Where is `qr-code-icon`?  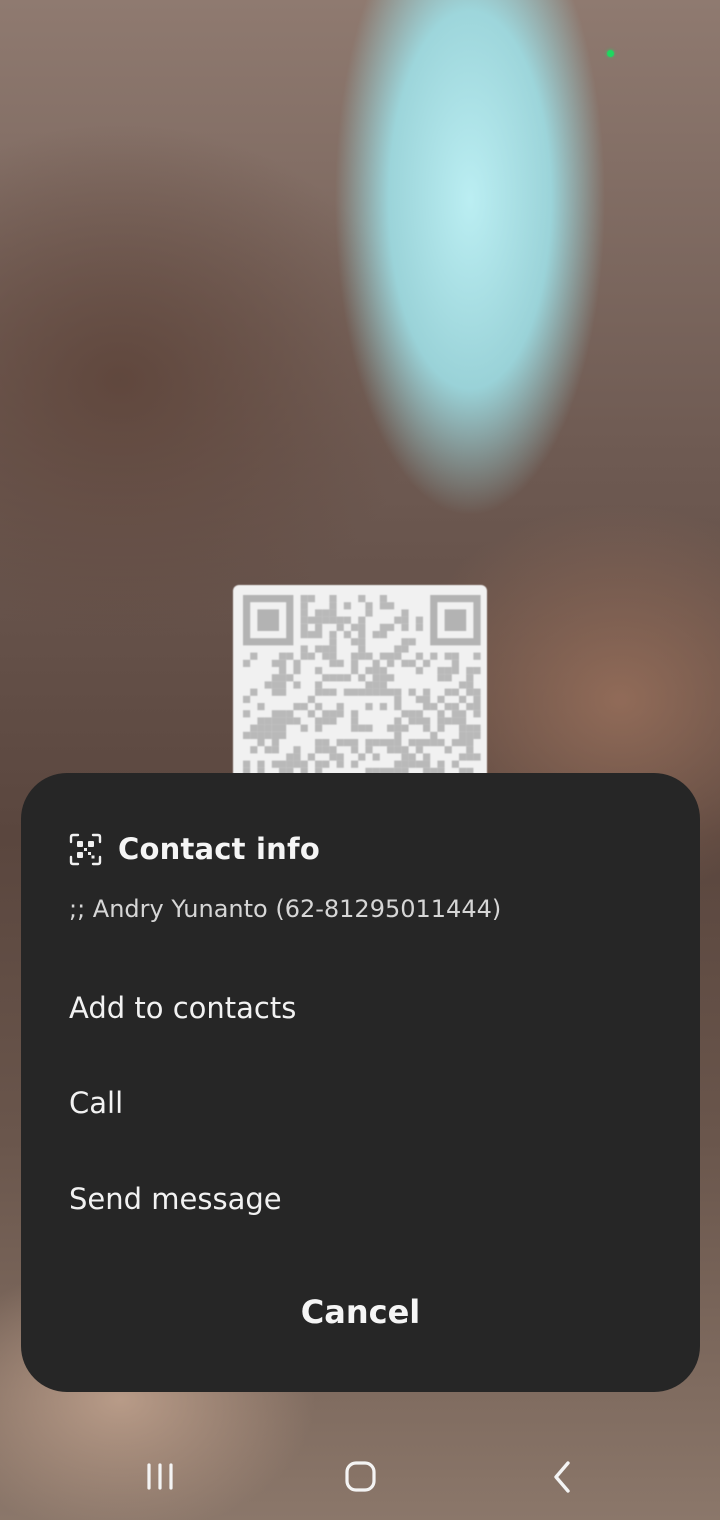
qr-code-icon is located at coordinates (85, 849).